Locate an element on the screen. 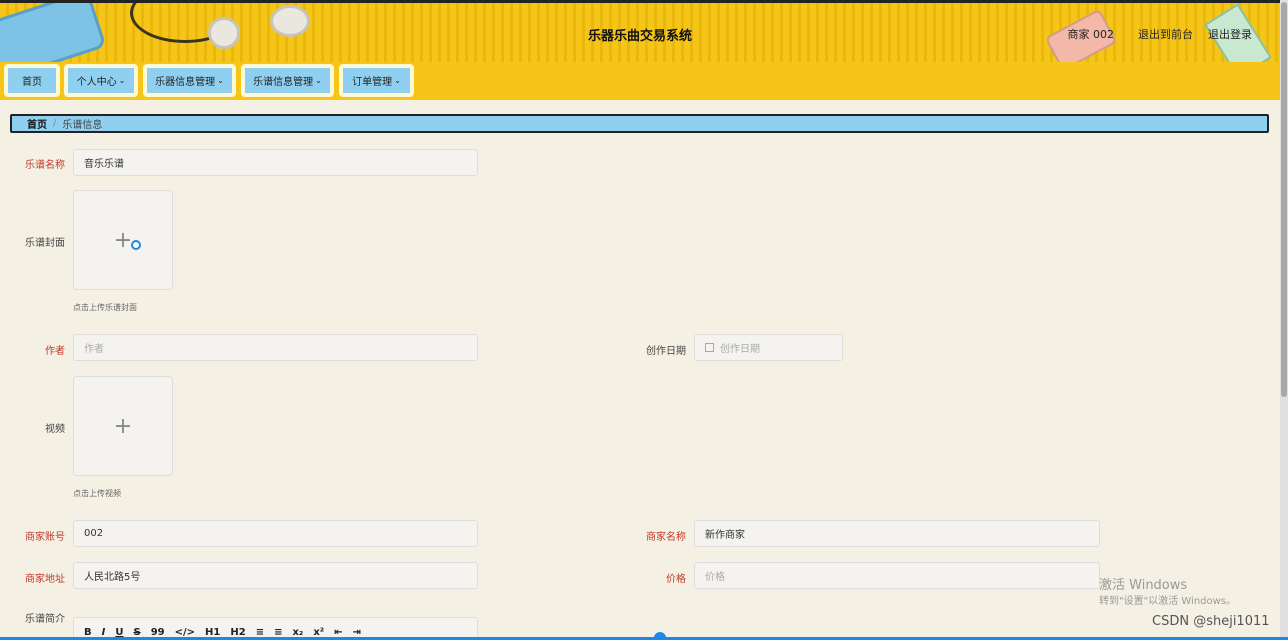 This screenshot has width=1288, height=640. merchant-name-input: 新作商家 is located at coordinates (897, 533).